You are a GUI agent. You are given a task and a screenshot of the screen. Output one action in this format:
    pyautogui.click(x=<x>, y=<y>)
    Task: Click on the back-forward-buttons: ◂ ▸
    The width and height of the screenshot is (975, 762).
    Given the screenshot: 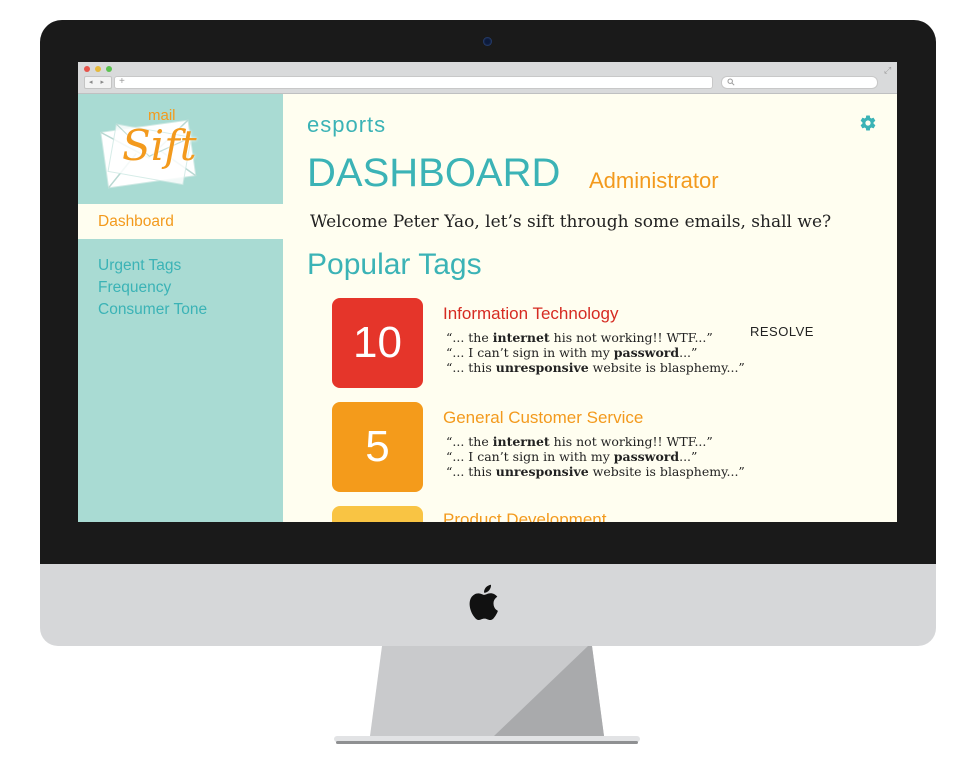 What is the action you would take?
    pyautogui.click(x=98, y=82)
    